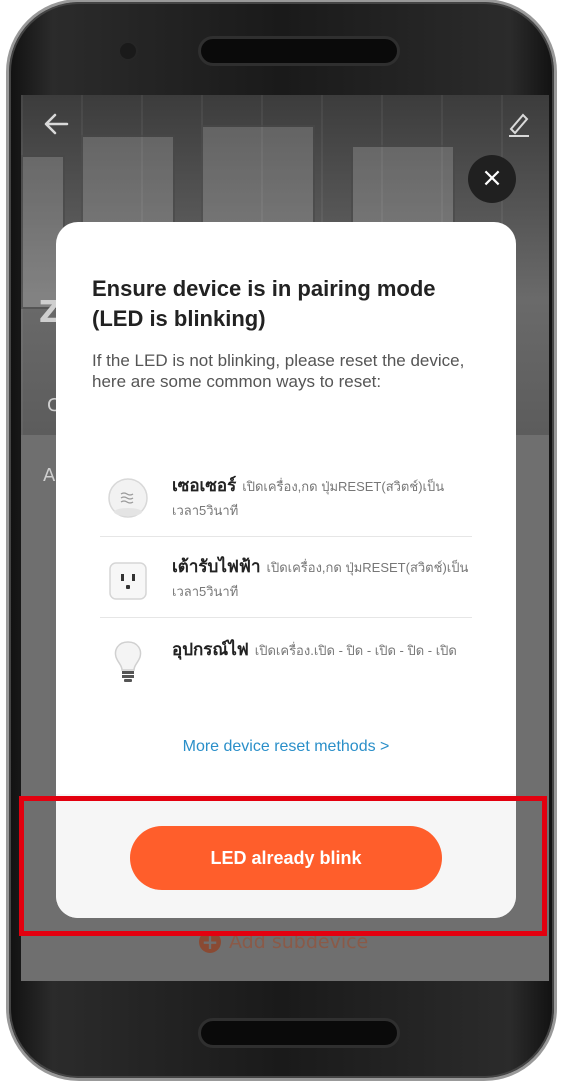  I want to click on method-name: อุปกรณ์ไฟ, so click(210, 649).